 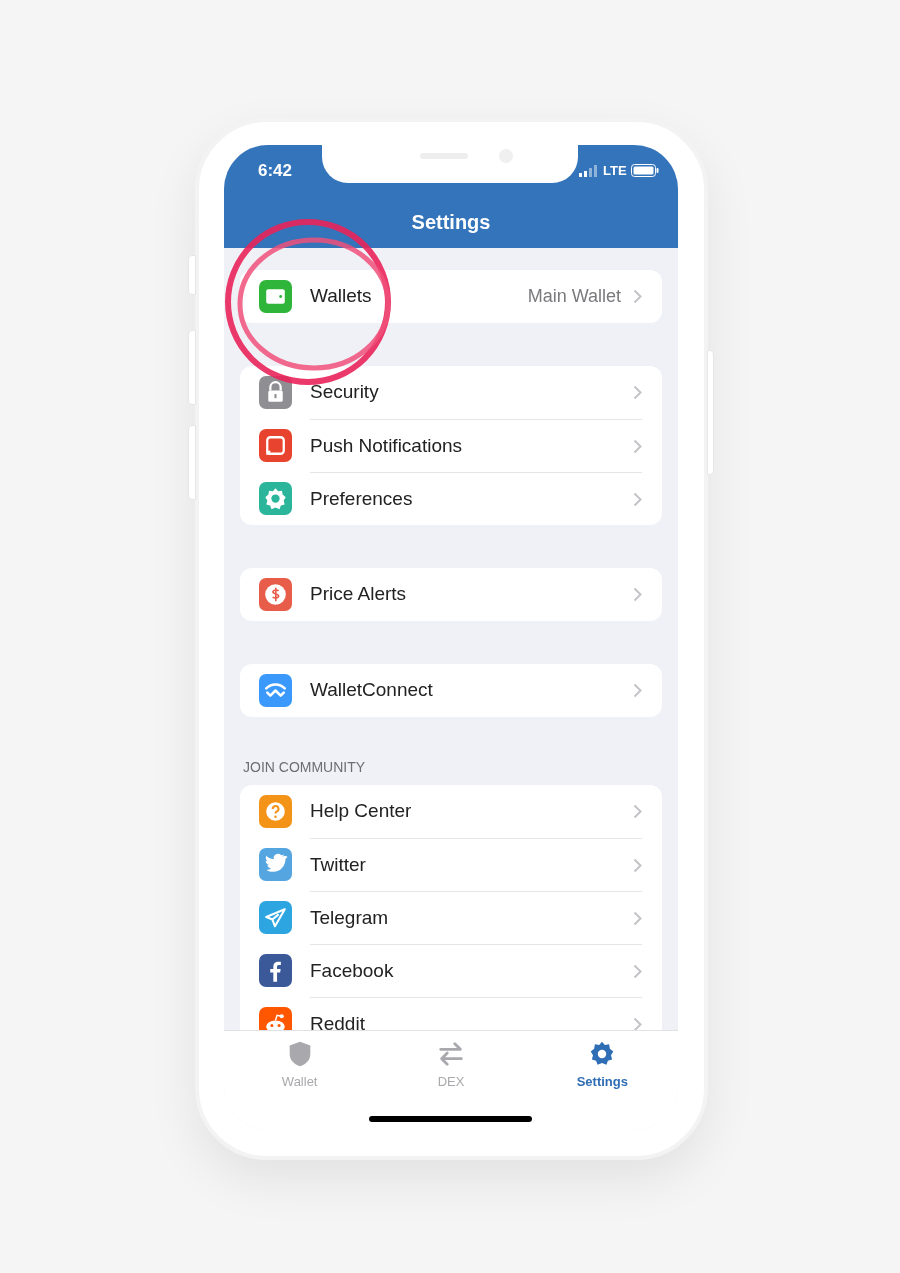 I want to click on settings-row: Twitter, so click(x=451, y=864).